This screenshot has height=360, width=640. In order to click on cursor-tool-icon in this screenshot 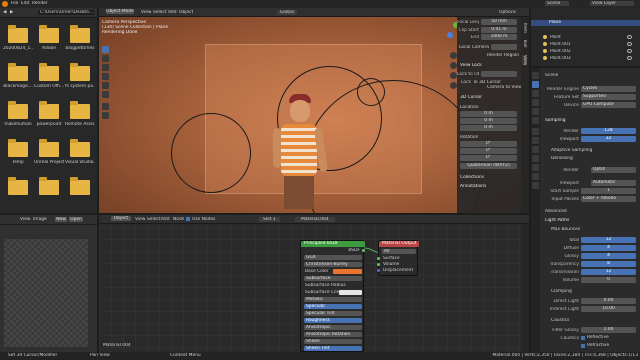, I will do `click(105, 58)`.